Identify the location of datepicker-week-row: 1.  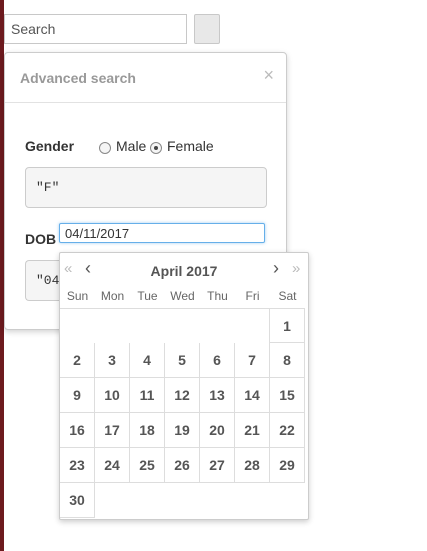
(182, 325).